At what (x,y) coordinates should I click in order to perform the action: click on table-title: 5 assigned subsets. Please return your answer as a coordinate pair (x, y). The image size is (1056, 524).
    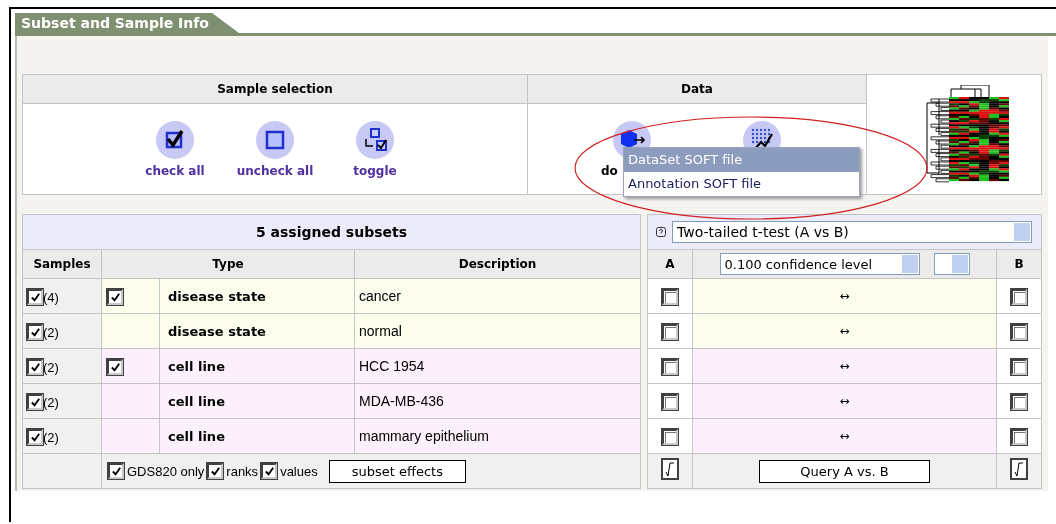
    Looking at the image, I should click on (331, 232).